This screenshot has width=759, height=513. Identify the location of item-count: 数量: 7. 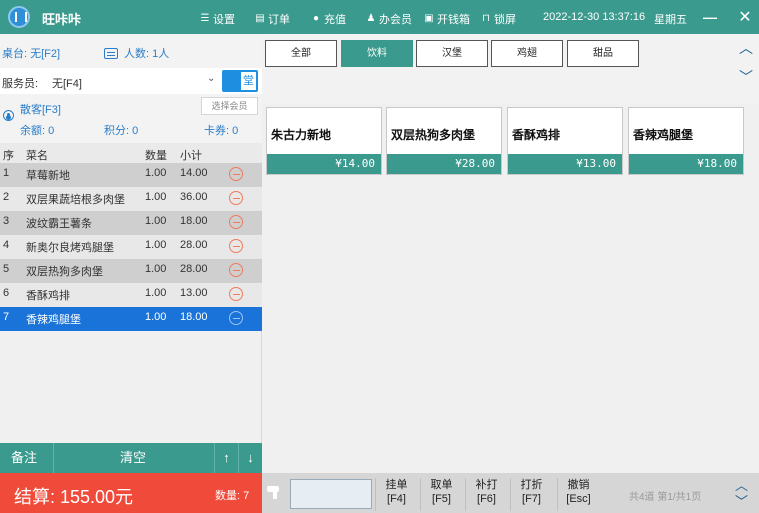
(232, 496).